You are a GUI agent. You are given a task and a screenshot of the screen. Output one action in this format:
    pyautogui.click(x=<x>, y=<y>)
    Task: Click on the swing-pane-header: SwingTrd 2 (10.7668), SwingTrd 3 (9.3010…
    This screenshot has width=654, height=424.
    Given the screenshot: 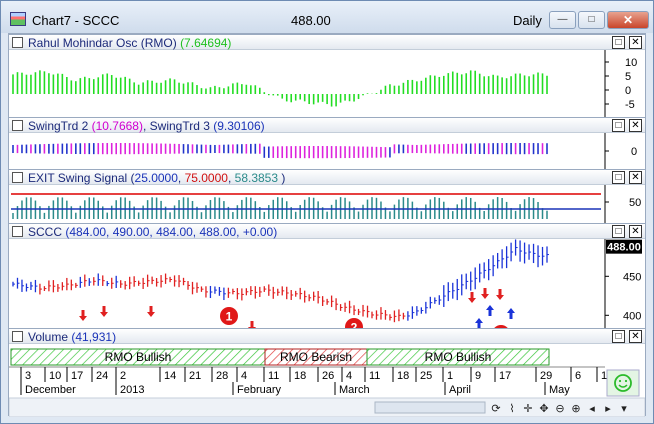 What is the action you would take?
    pyautogui.click(x=327, y=125)
    